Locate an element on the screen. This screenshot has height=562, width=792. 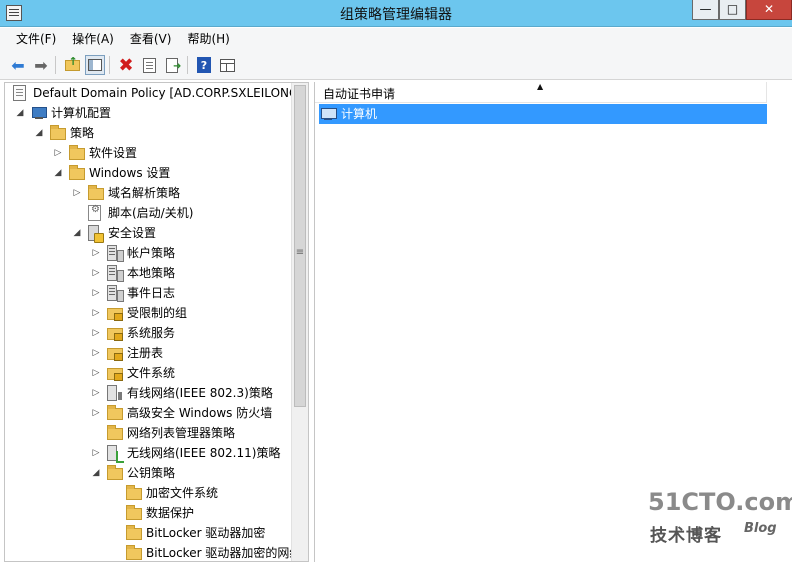
tree-item-scripts: 脚本(启动/关机) is located at coordinates (147, 213).